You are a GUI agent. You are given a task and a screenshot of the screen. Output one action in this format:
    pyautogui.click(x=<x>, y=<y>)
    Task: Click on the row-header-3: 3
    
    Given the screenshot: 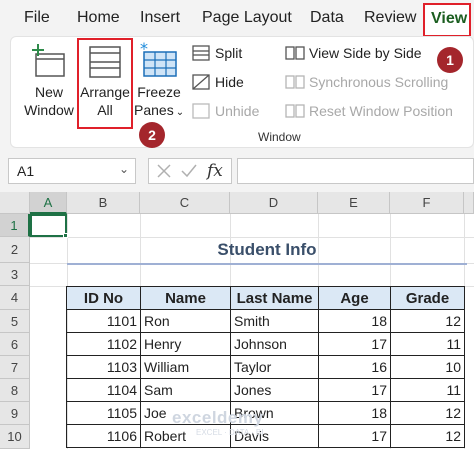 What is the action you would take?
    pyautogui.click(x=15, y=274)
    